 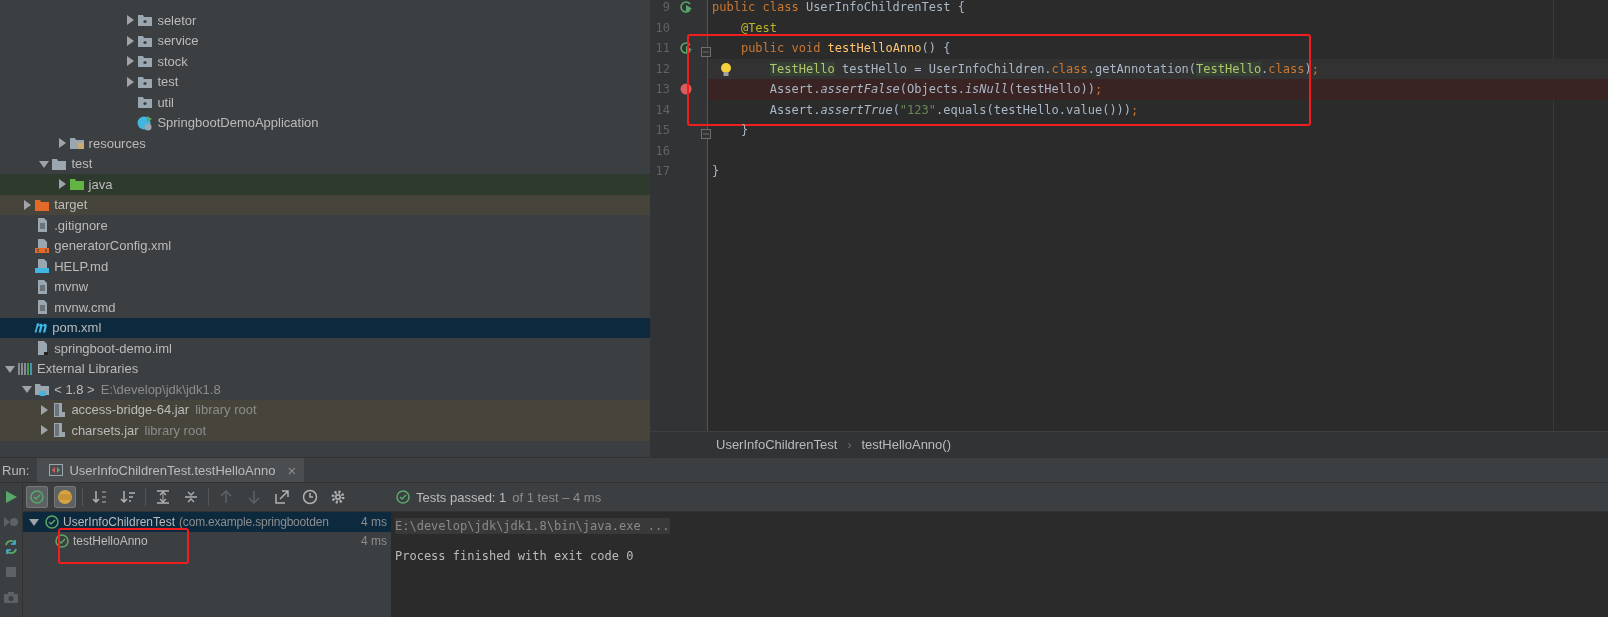 What do you see at coordinates (207, 541) in the screenshot?
I see `test-tree-item: testHelloAnno 4 ms` at bounding box center [207, 541].